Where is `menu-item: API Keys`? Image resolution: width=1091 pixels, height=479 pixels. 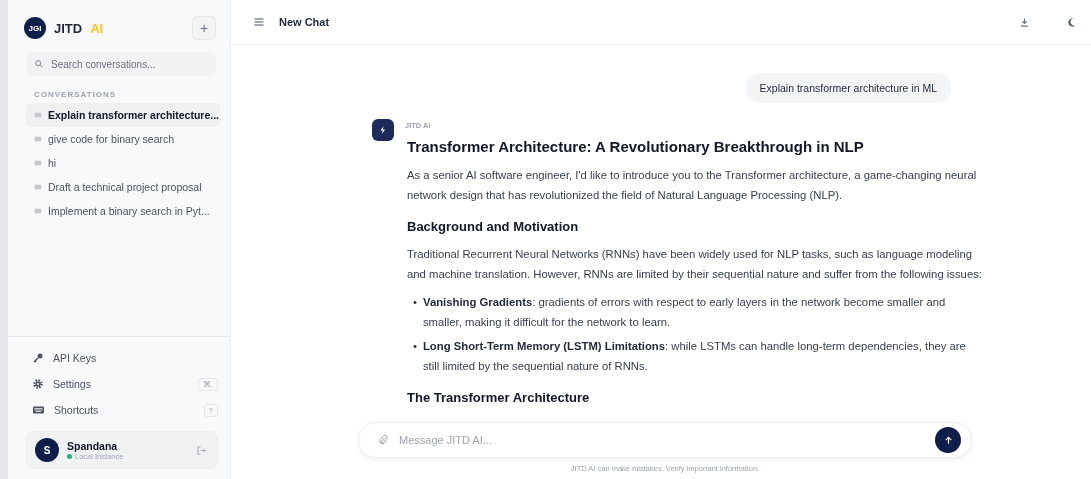
menu-item: API Keys is located at coordinates (135, 358).